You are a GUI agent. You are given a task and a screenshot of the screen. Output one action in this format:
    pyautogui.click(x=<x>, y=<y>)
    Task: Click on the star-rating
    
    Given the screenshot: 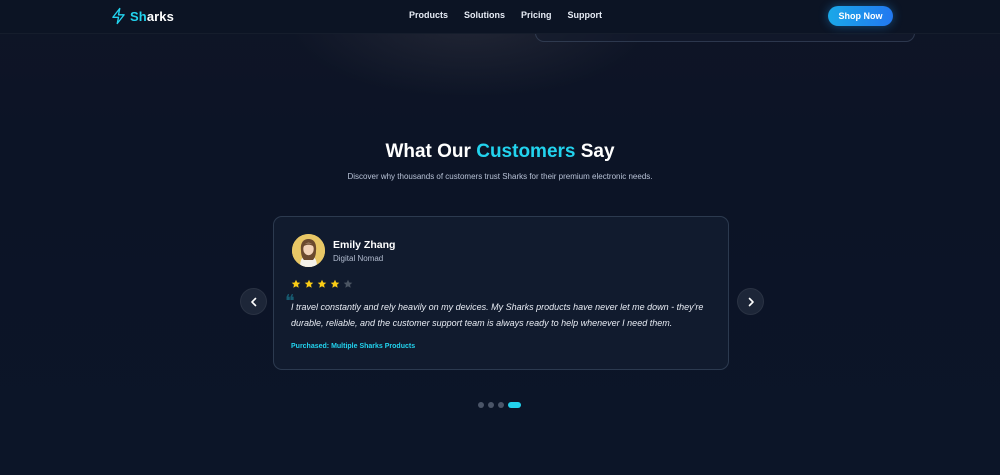 What is the action you would take?
    pyautogui.click(x=322, y=284)
    